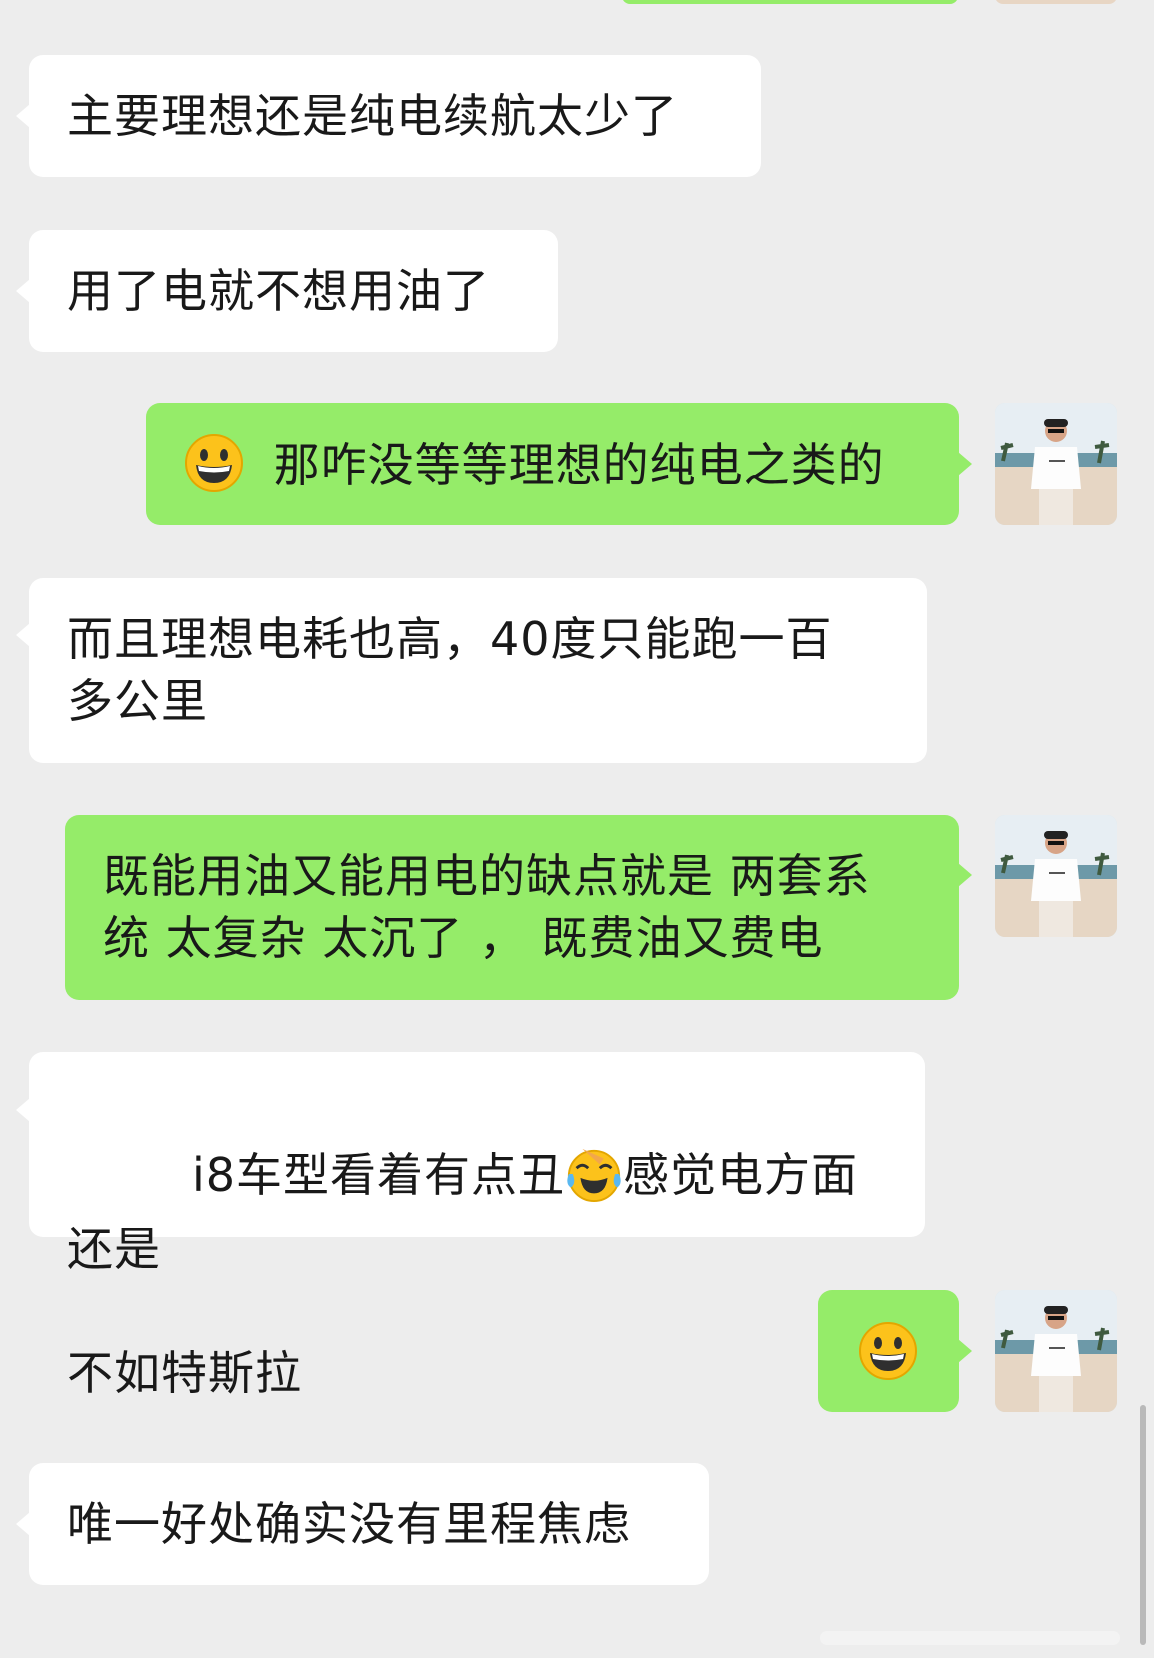 This screenshot has width=1154, height=1658. Describe the element at coordinates (487, 876) in the screenshot. I see `message-text-line: 既能用油又能用电的缺点就是 两套系` at that location.